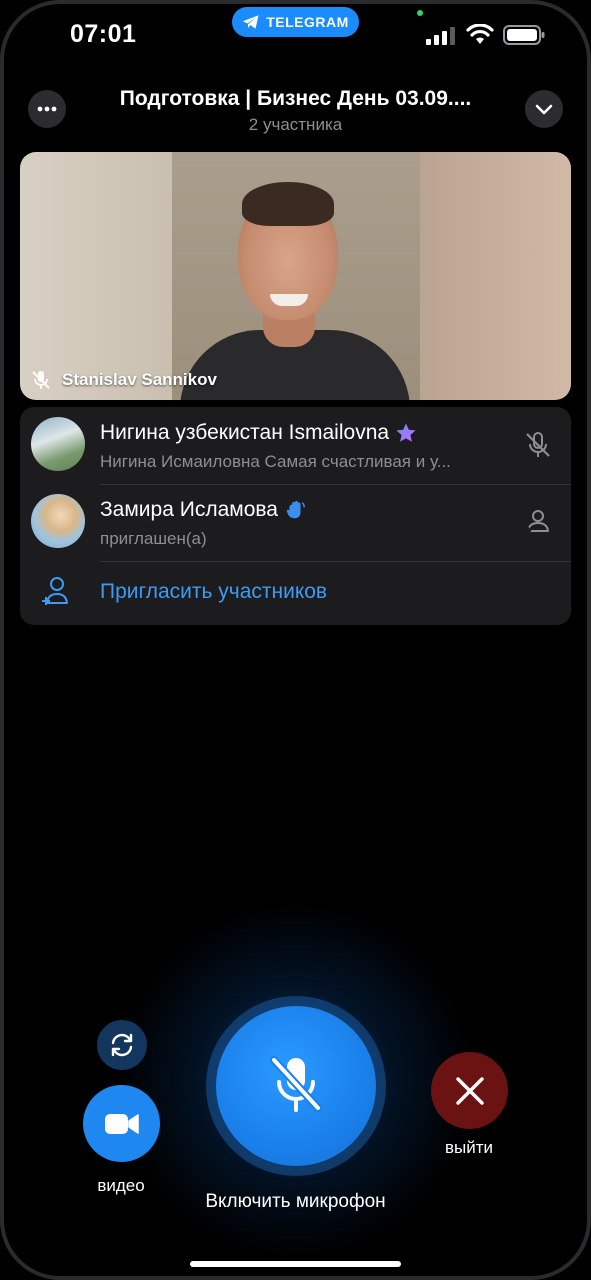 This screenshot has width=591, height=1280. Describe the element at coordinates (153, 538) in the screenshot. I see `participant-status: приглашен(а)` at that location.